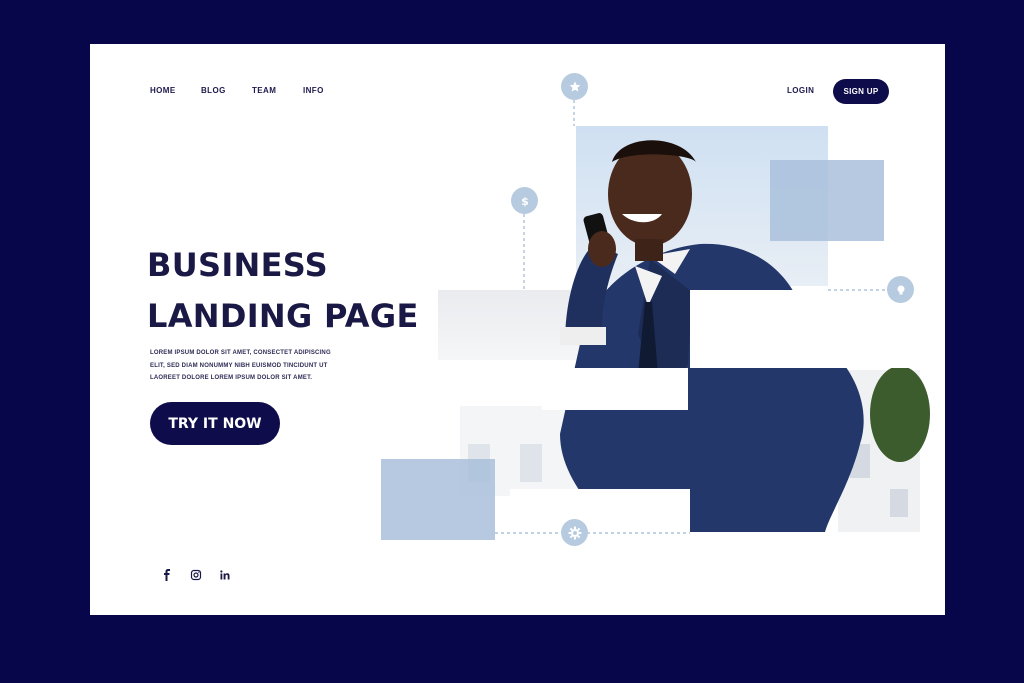 This screenshot has width=1024, height=683. What do you see at coordinates (574, 532) in the screenshot?
I see `gear-icon` at bounding box center [574, 532].